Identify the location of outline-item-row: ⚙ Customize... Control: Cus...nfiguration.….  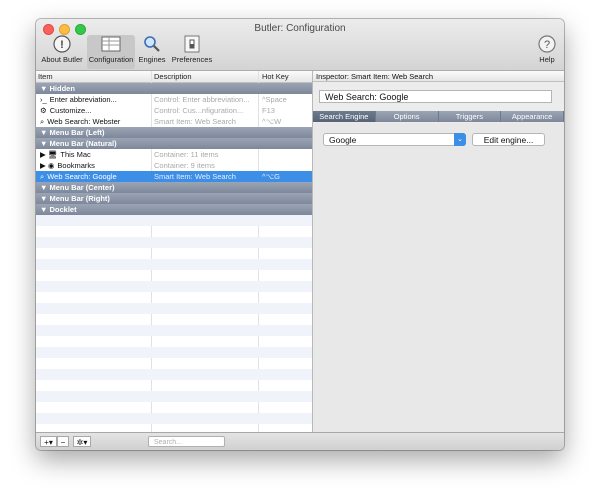
(174, 110).